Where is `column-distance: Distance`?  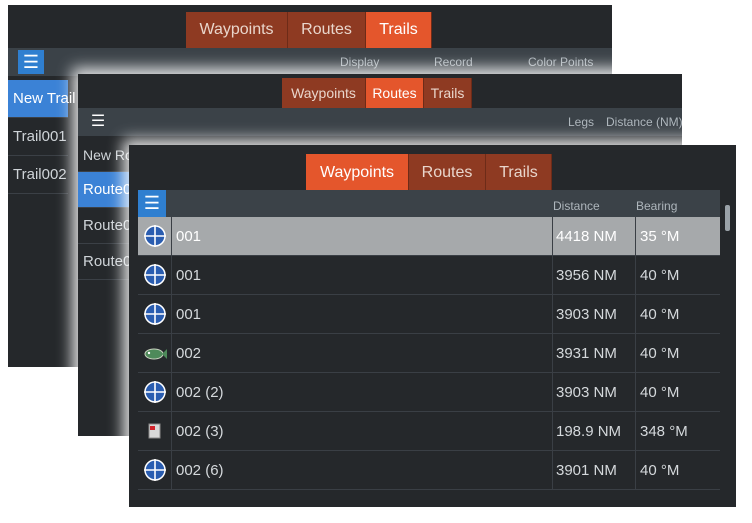 column-distance: Distance is located at coordinates (576, 206).